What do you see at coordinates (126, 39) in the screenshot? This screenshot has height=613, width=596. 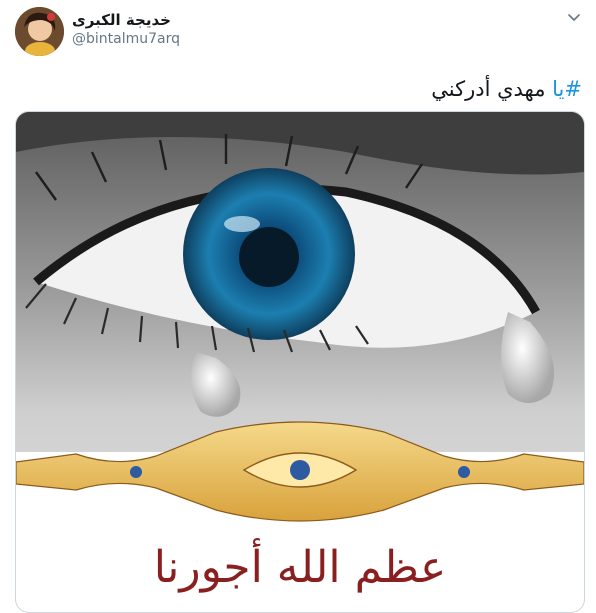 I see `user-handle: @bintalmu7arq` at bounding box center [126, 39].